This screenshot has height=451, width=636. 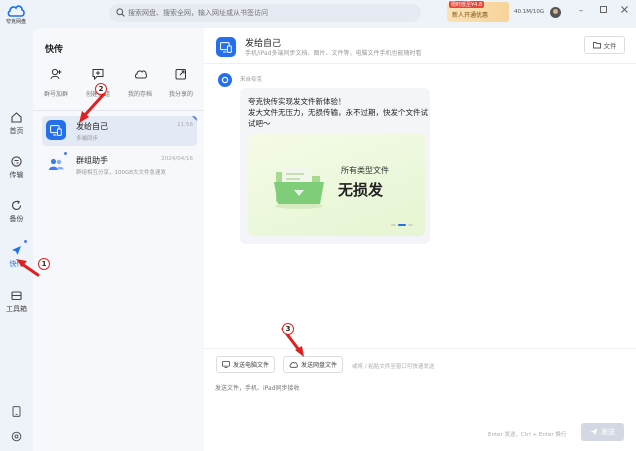 What do you see at coordinates (299, 188) in the screenshot?
I see `file-folder-illustration` at bounding box center [299, 188].